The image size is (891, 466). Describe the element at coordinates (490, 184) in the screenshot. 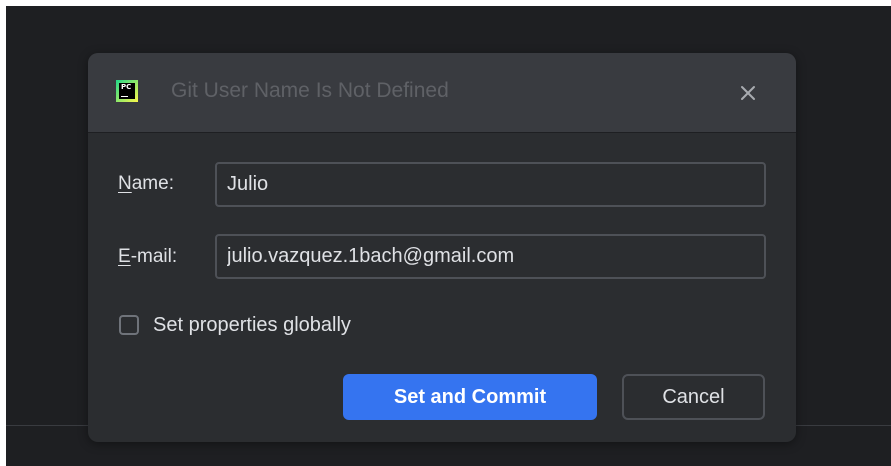

I see `name-field` at that location.